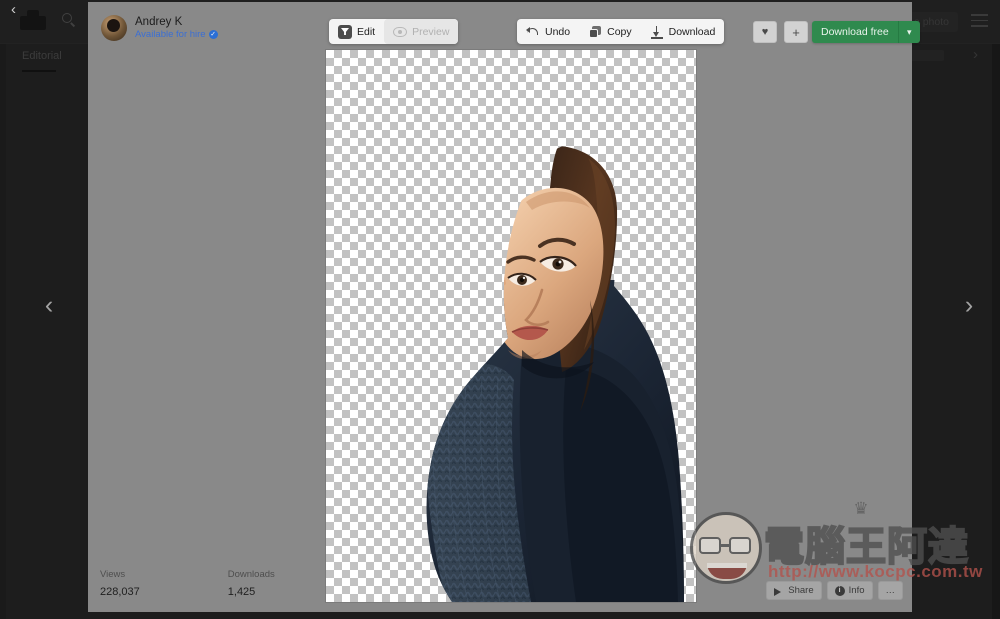 This screenshot has height=619, width=1000. Describe the element at coordinates (839, 590) in the screenshot. I see `info-icon: i` at that location.